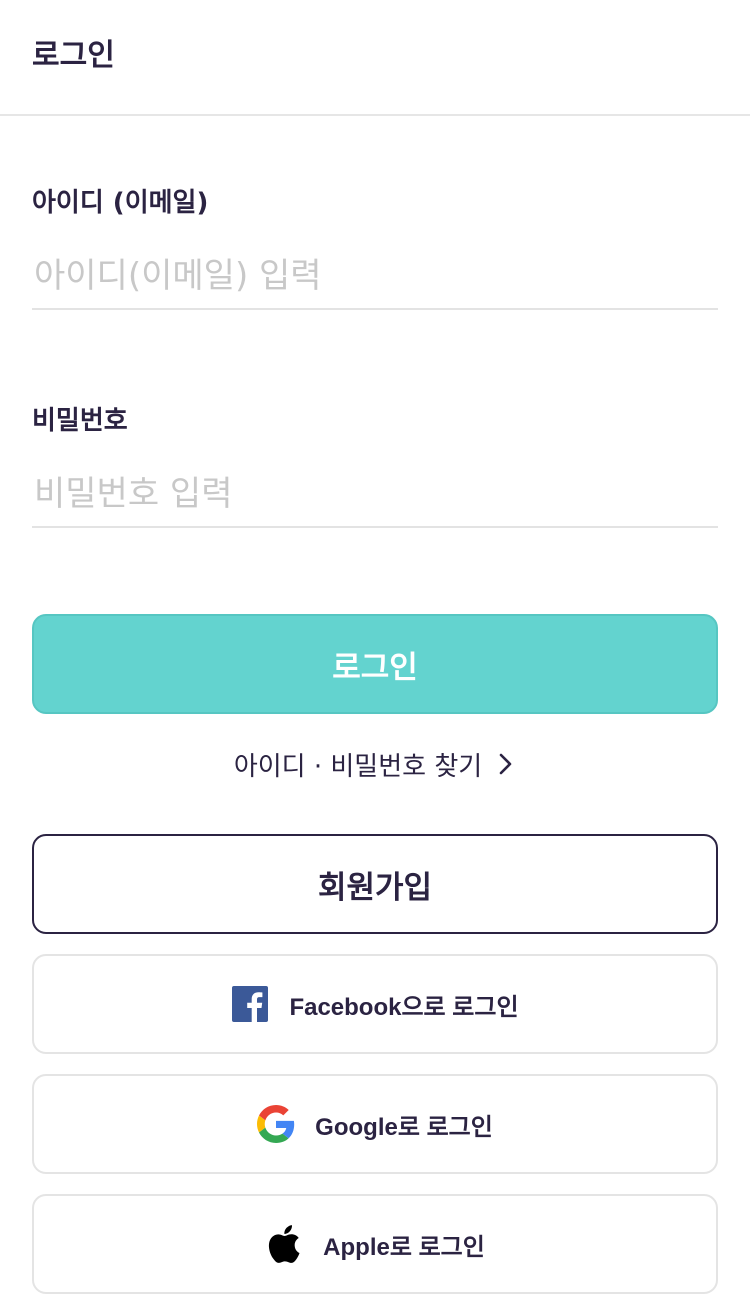 Image resolution: width=750 pixels, height=1294 pixels. I want to click on apple-login-label: Apple로 로그인, so click(404, 1247).